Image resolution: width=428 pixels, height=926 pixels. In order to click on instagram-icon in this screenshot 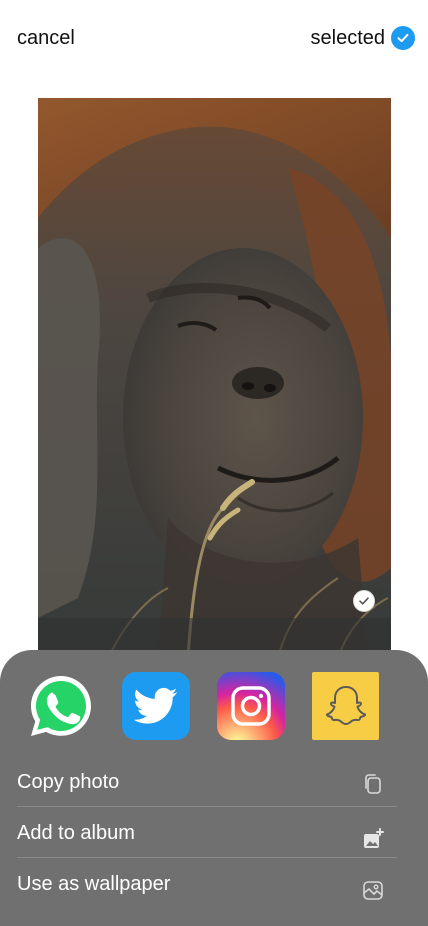, I will do `click(251, 706)`.